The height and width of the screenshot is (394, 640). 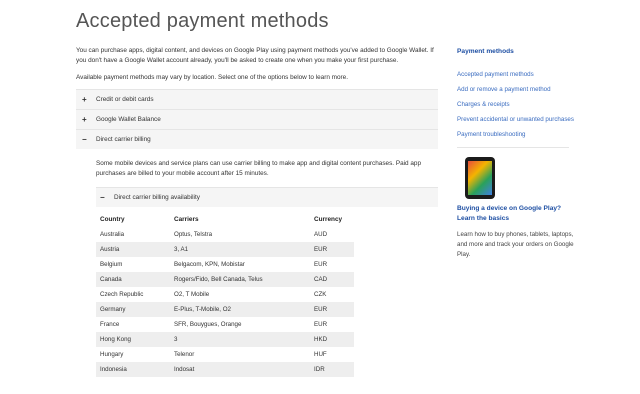 I want to click on table-header-row: Country Carriers Currency, so click(x=225, y=219).